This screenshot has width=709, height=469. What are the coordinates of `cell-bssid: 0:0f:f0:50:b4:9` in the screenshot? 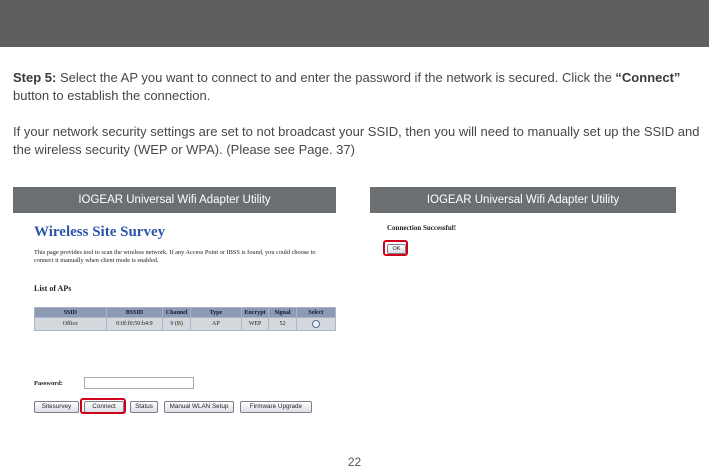 It's located at (134, 324).